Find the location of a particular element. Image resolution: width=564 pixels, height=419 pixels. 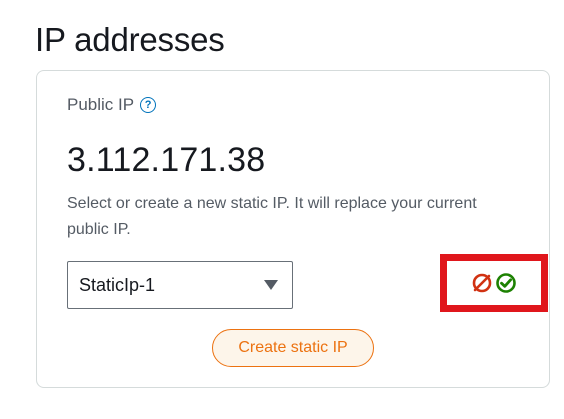

static-ip-select: StaticIp-1 is located at coordinates (180, 285).